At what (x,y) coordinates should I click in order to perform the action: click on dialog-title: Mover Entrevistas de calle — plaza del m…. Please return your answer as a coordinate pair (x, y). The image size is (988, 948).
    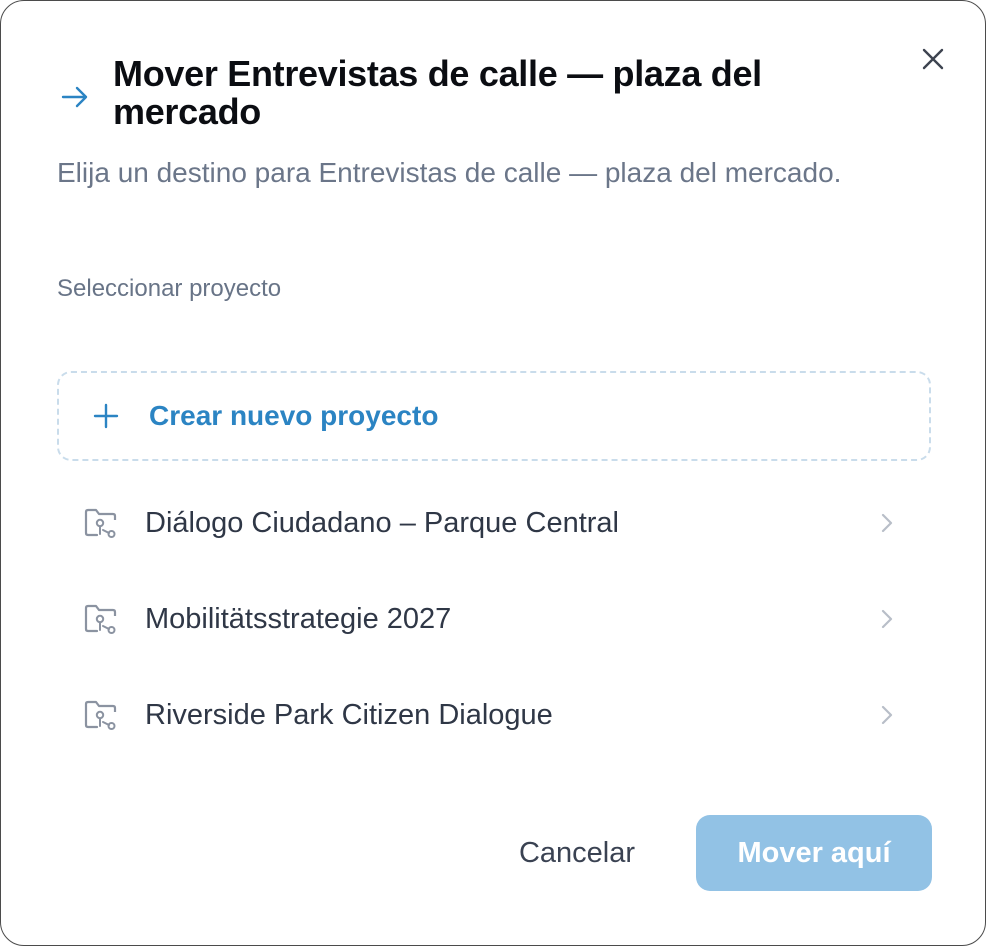
    Looking at the image, I should click on (437, 92).